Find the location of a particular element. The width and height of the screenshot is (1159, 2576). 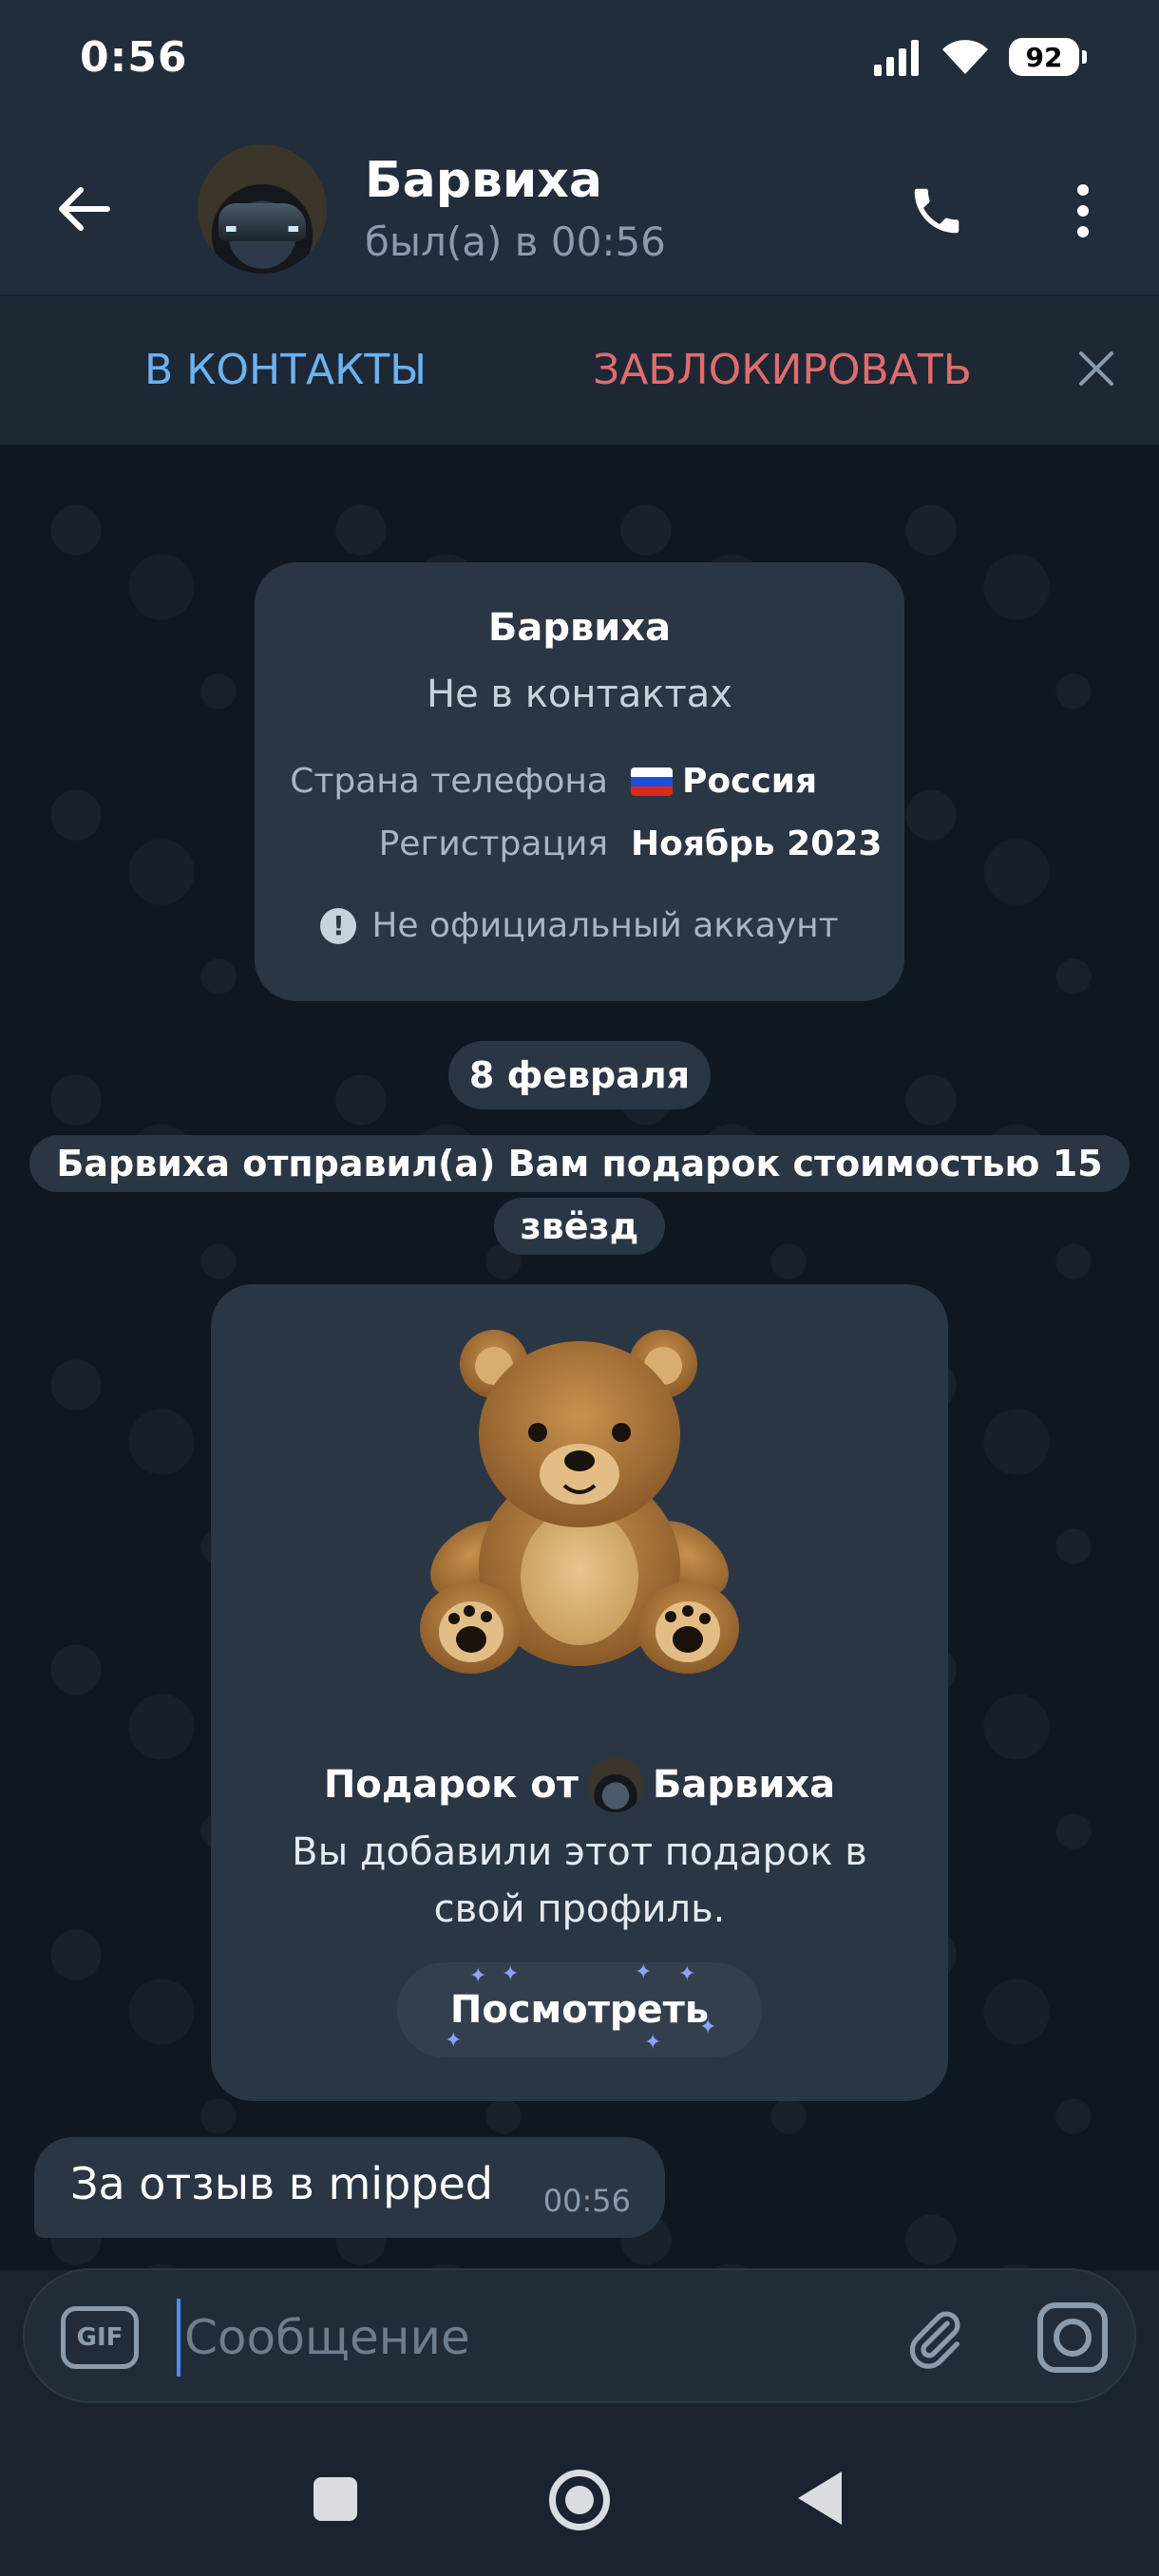

paperclip-icon is located at coordinates (934, 2340).